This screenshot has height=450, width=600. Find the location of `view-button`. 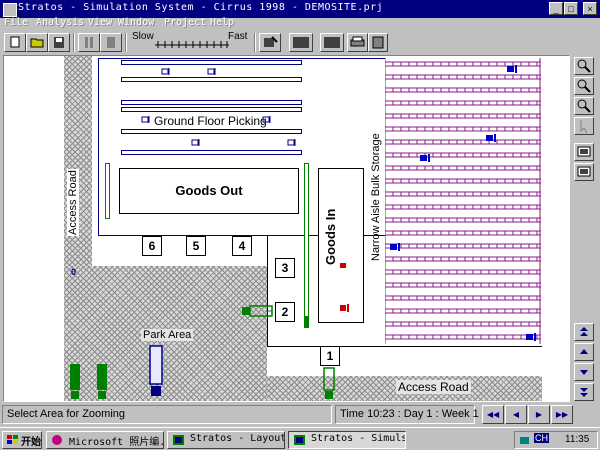

view-button is located at coordinates (332, 42).